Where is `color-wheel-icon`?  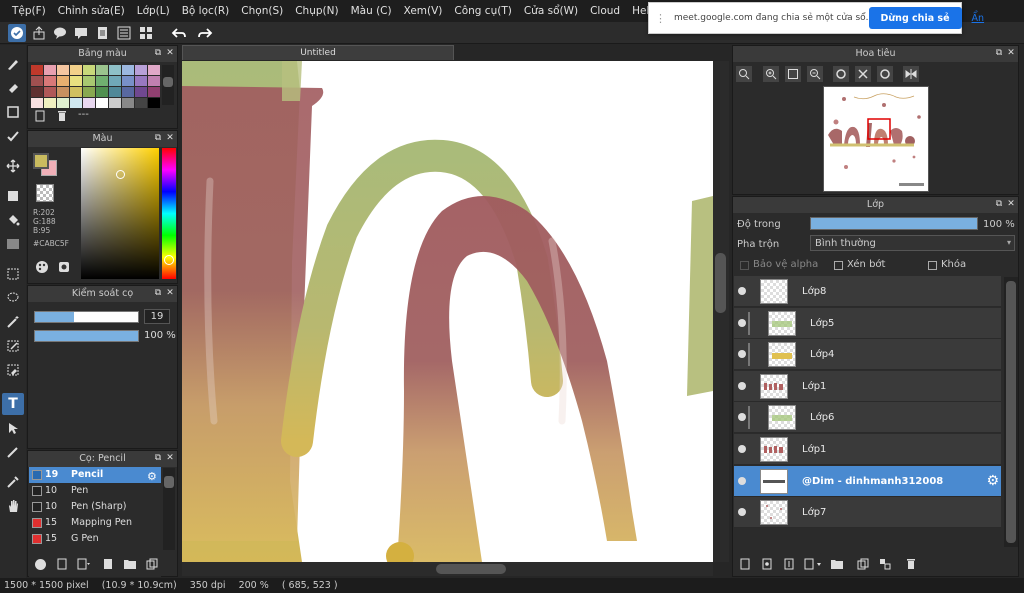 color-wheel-icon is located at coordinates (42, 267).